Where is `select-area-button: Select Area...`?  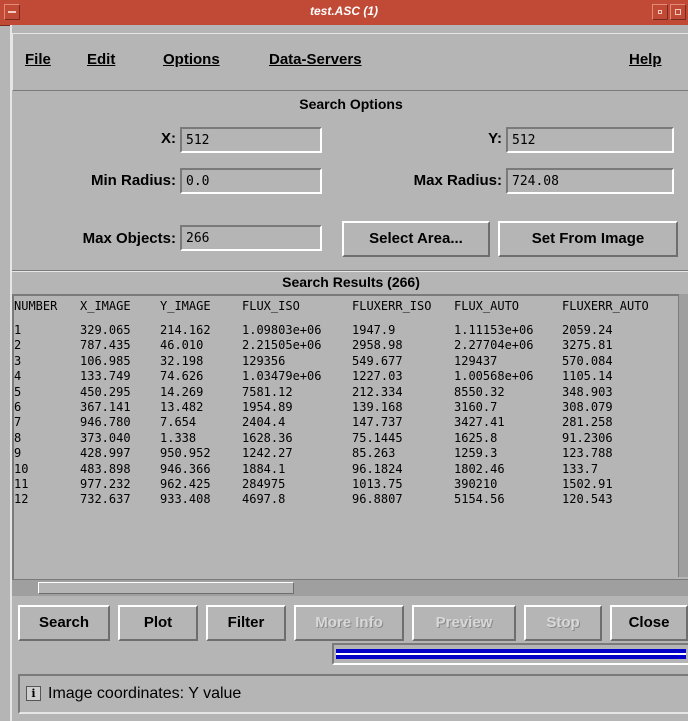 select-area-button: Select Area... is located at coordinates (416, 239).